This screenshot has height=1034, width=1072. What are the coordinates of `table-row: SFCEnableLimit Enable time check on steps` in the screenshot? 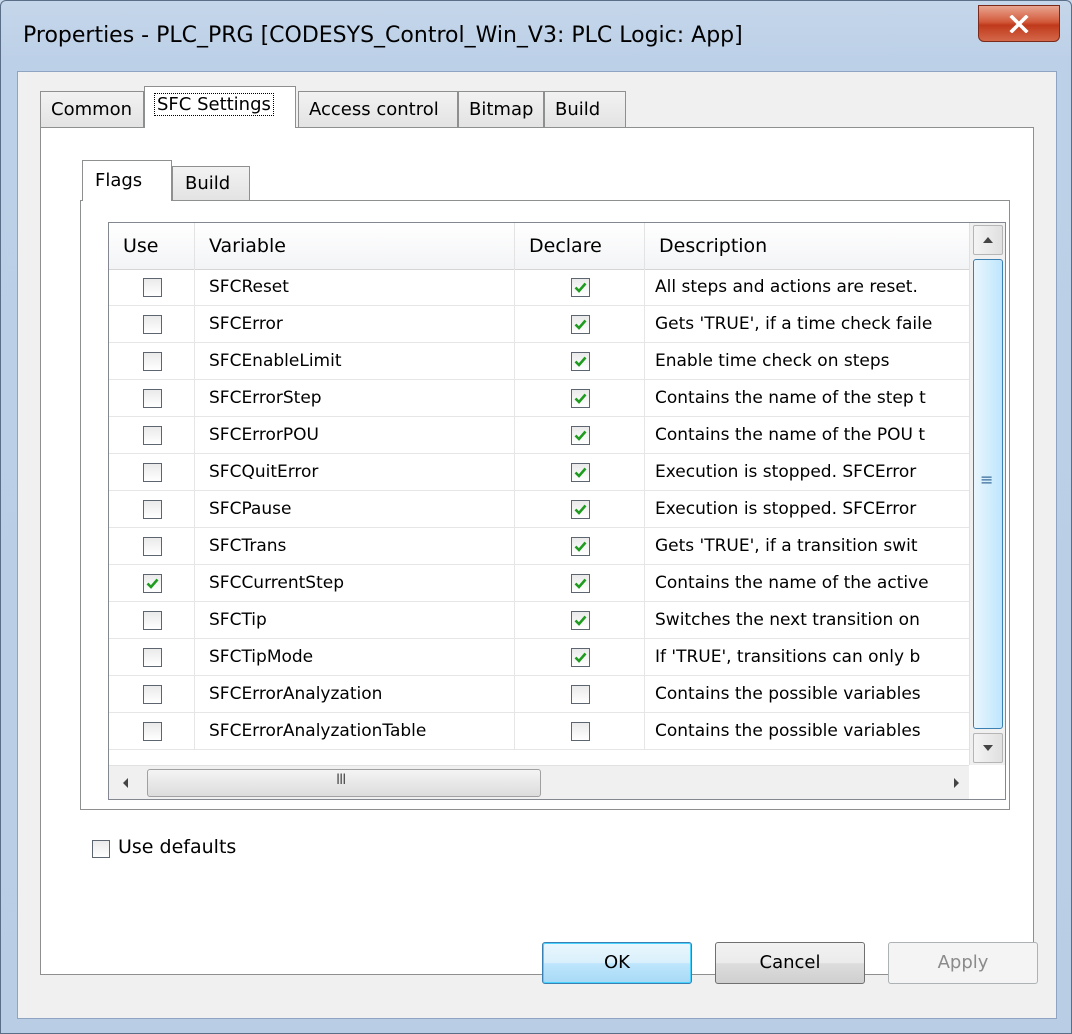 It's located at (539, 361).